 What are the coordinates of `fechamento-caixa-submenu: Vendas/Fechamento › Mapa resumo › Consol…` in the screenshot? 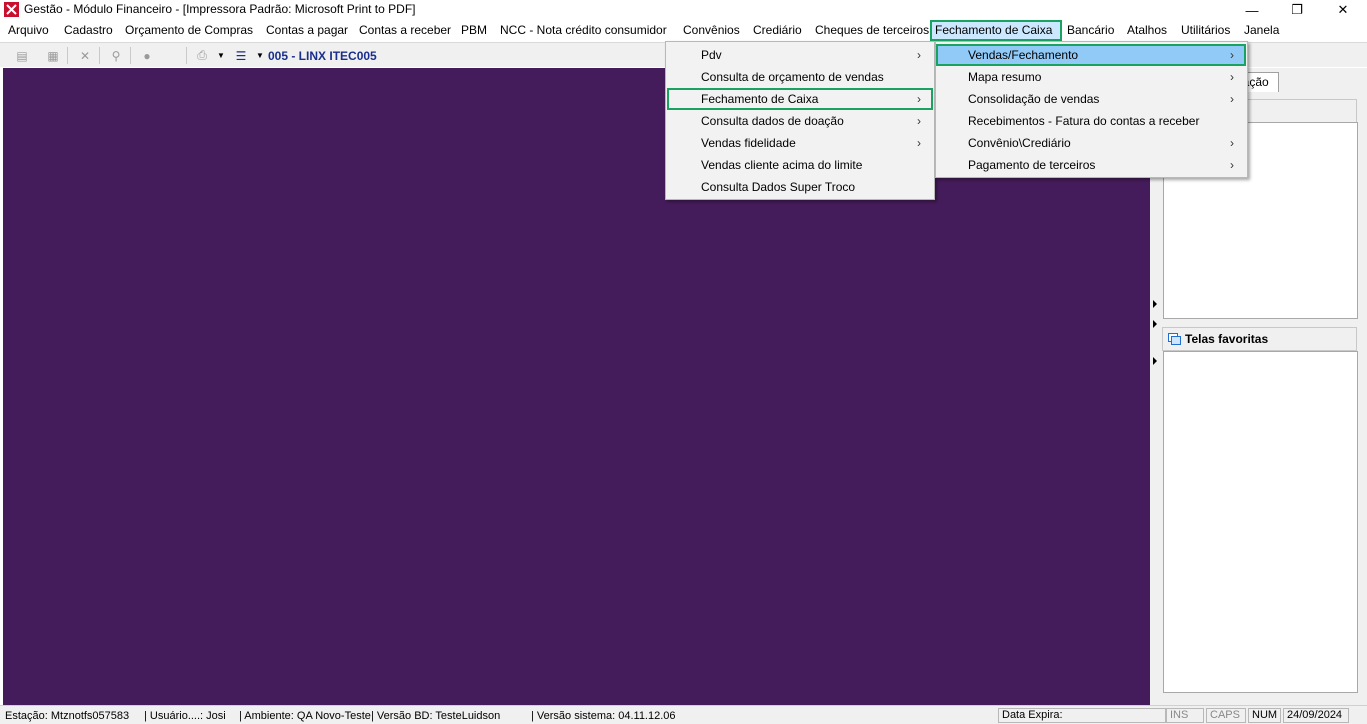 It's located at (1091, 109).